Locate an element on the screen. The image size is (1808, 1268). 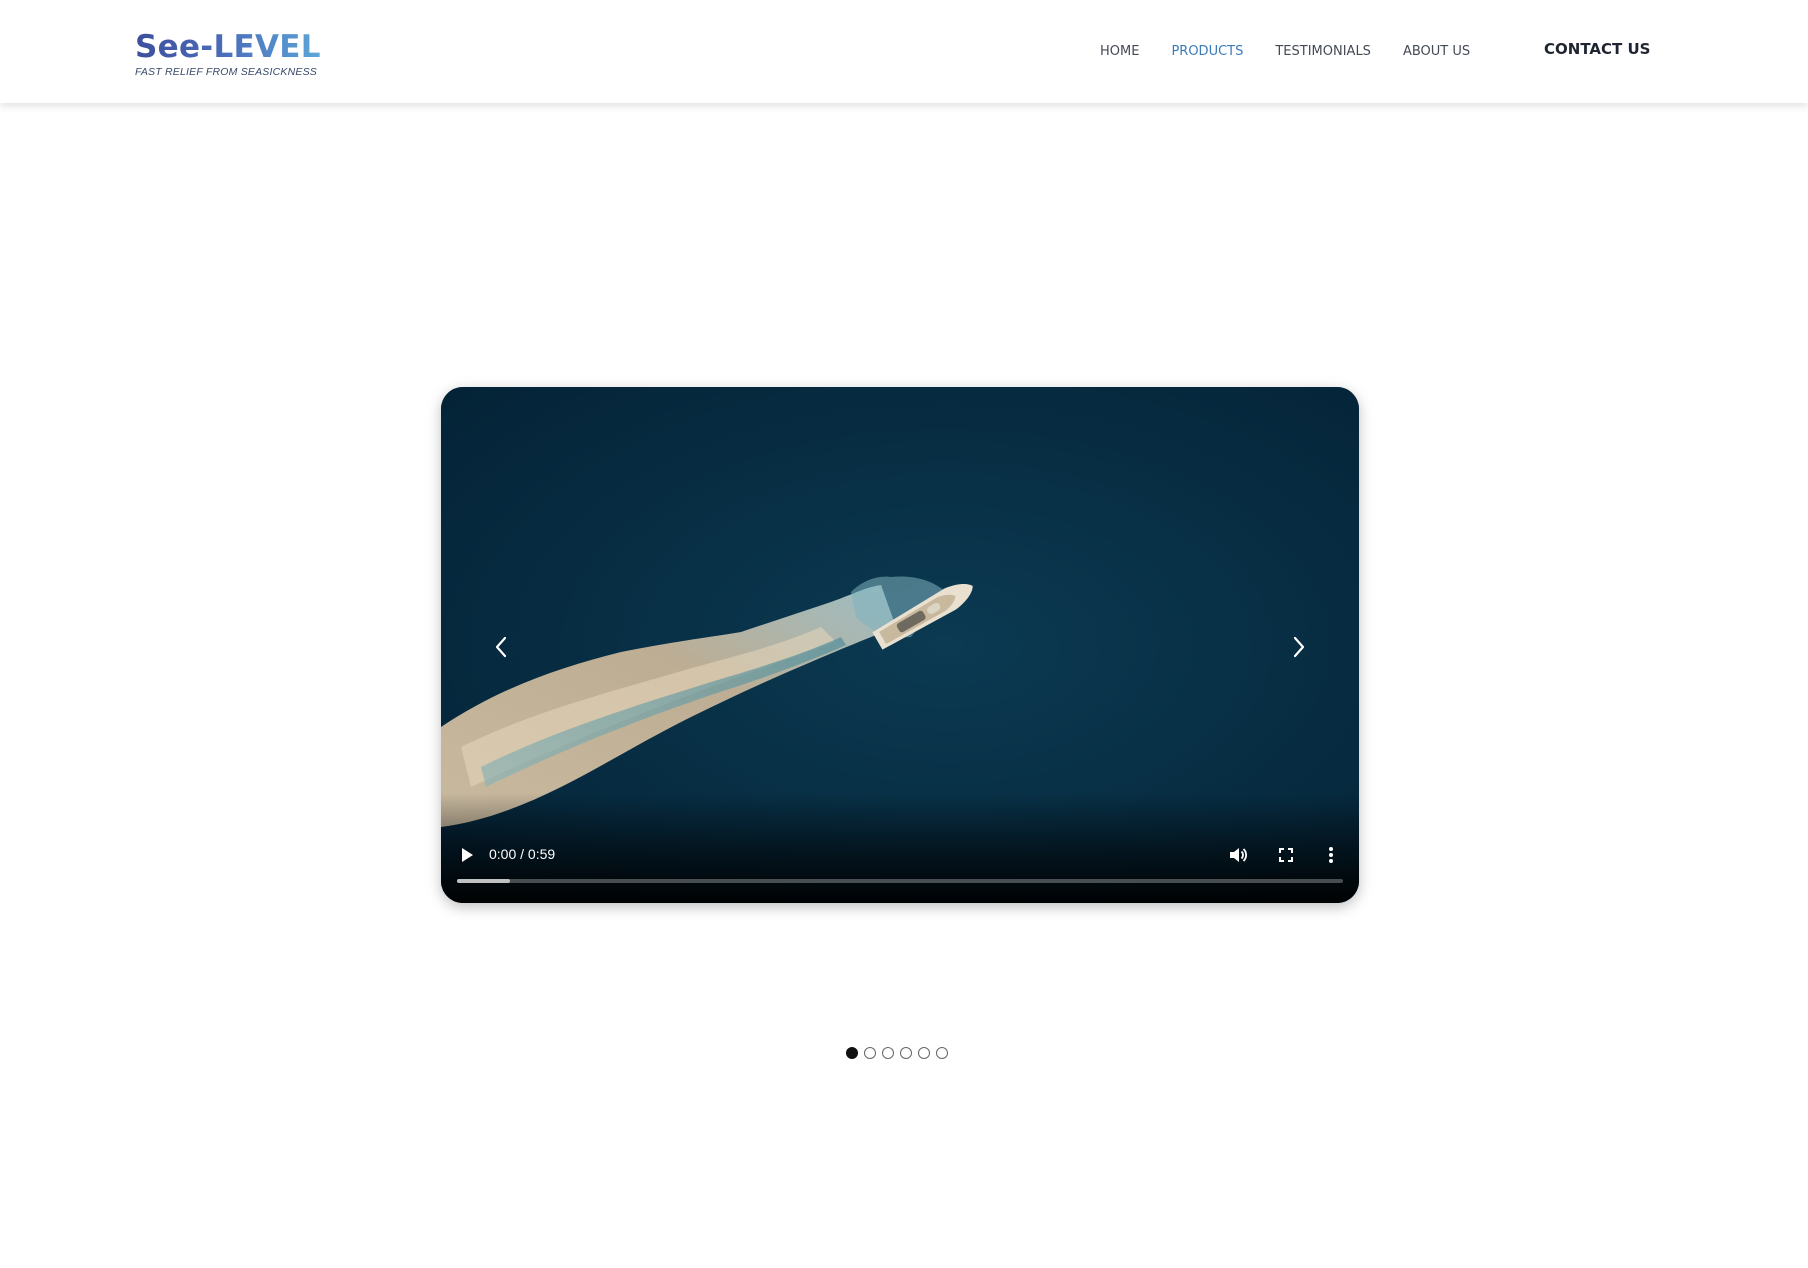
main-nav: HOME PRODUCTS TESTIMONIALS ABOUT US is located at coordinates (1301, 51).